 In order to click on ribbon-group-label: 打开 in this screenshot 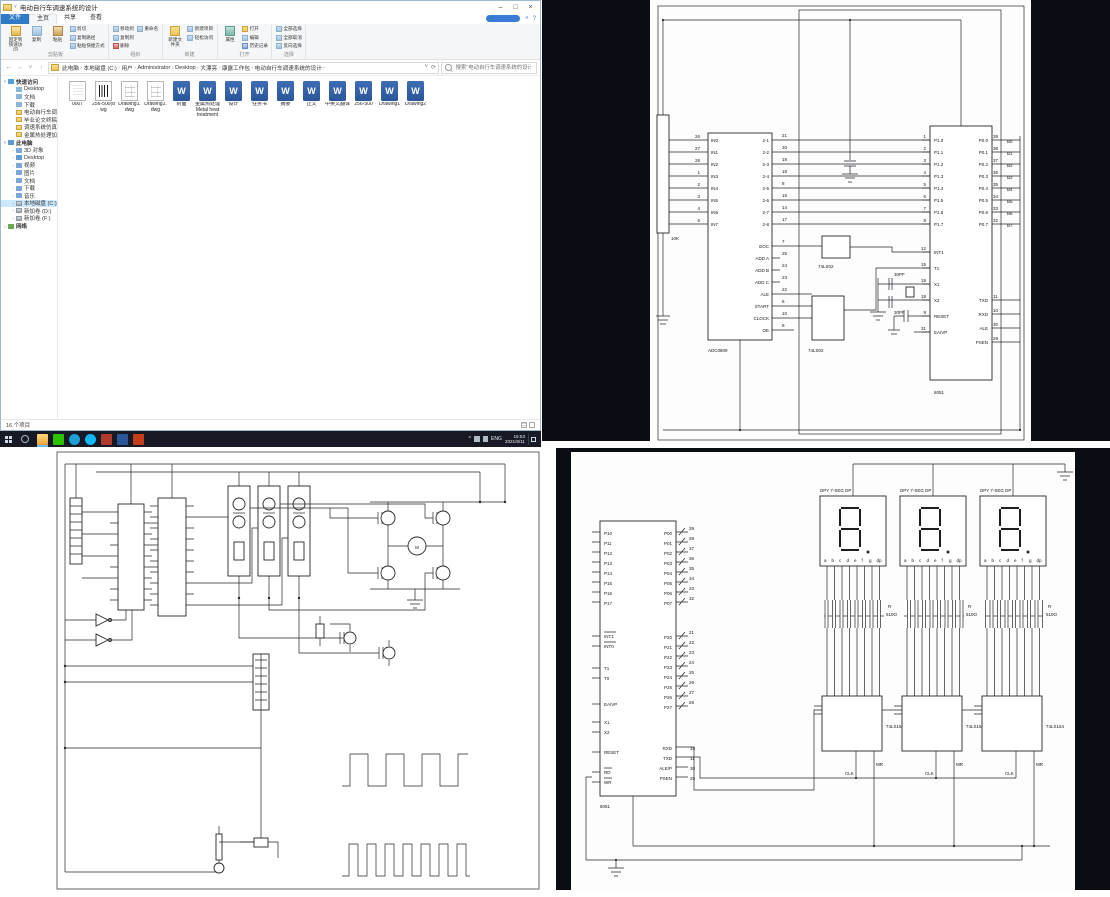, I will do `click(245, 55)`.